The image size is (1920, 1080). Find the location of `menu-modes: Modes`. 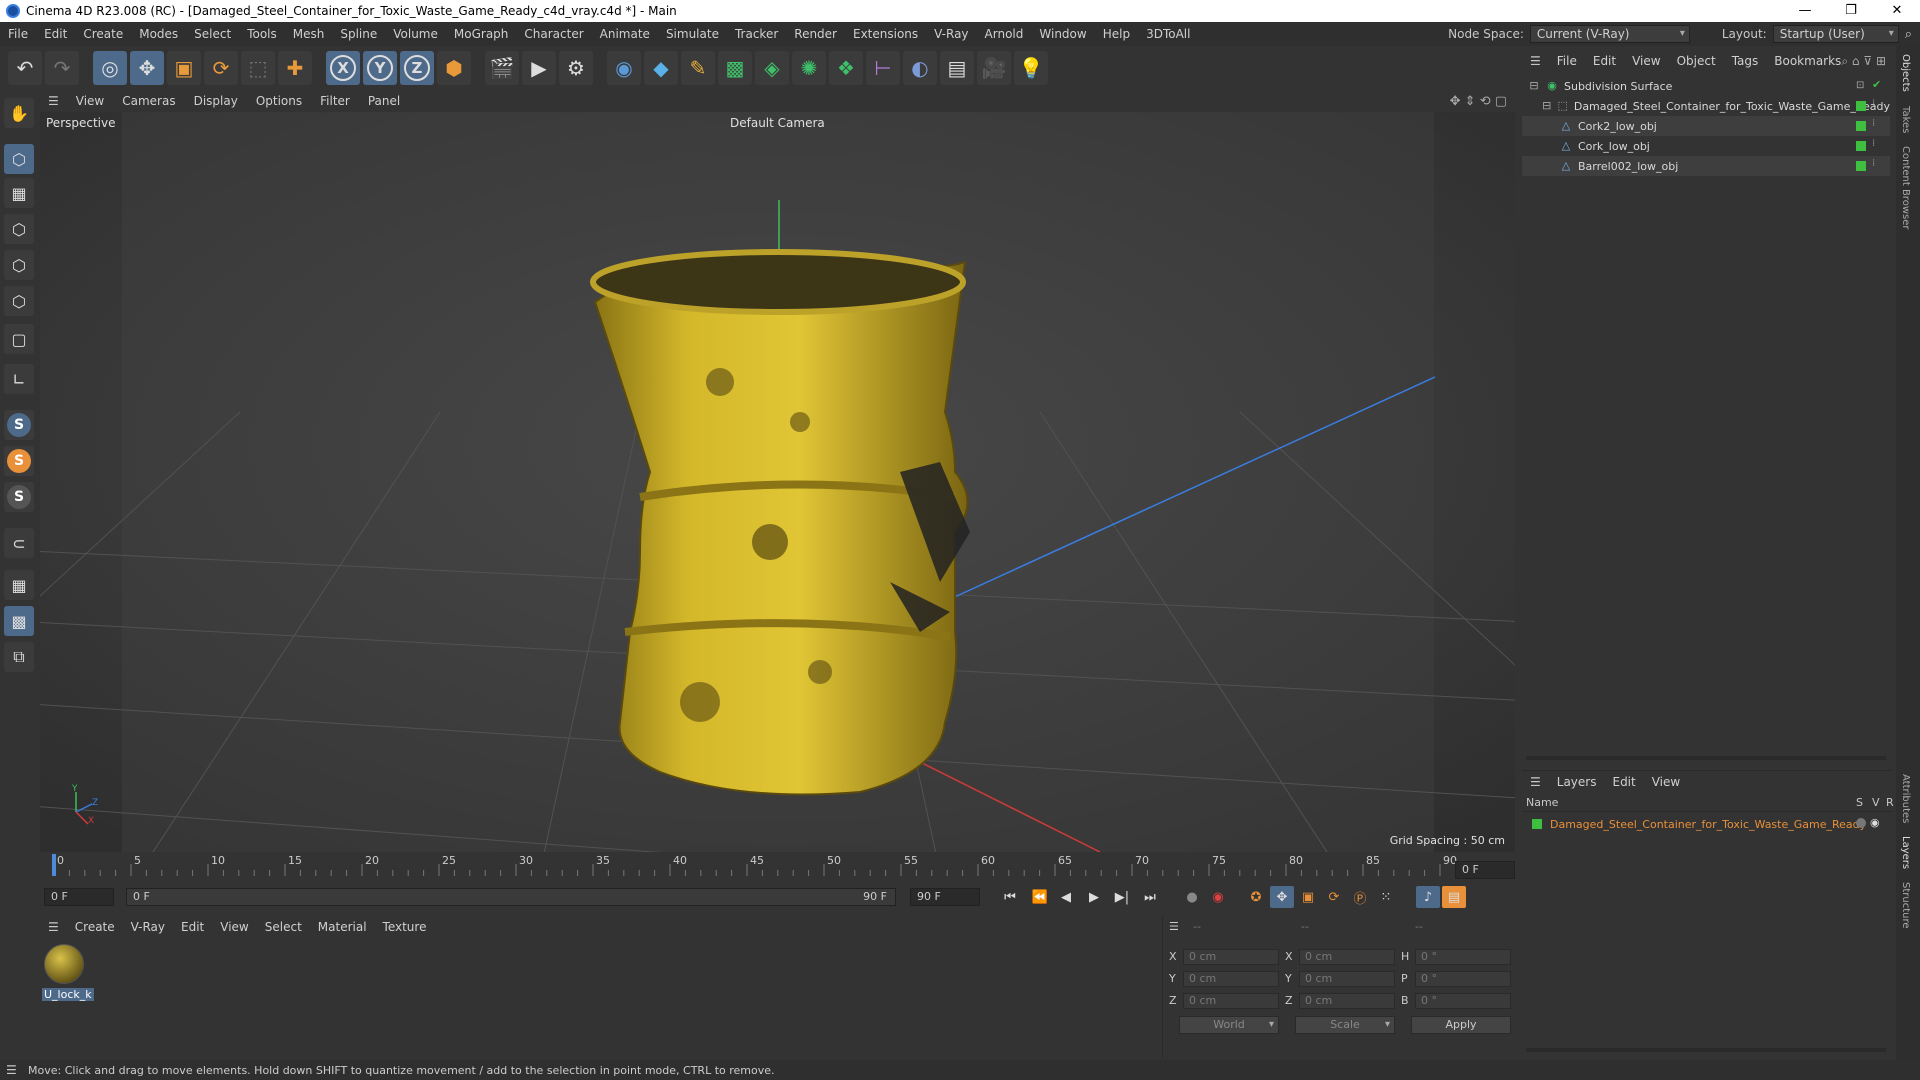

menu-modes: Modes is located at coordinates (158, 34).